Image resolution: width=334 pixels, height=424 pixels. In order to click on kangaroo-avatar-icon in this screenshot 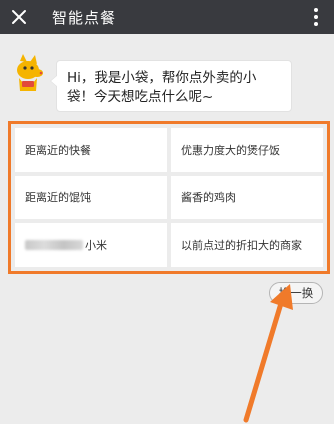, I will do `click(28, 73)`.